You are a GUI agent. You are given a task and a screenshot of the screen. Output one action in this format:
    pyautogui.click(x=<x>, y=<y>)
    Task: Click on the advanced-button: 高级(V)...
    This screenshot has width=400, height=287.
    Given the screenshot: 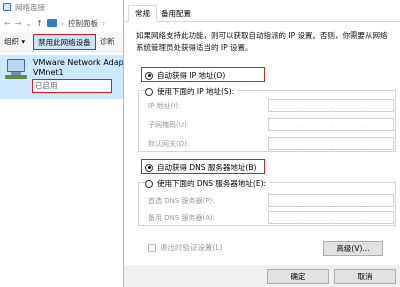 What is the action you would take?
    pyautogui.click(x=353, y=248)
    